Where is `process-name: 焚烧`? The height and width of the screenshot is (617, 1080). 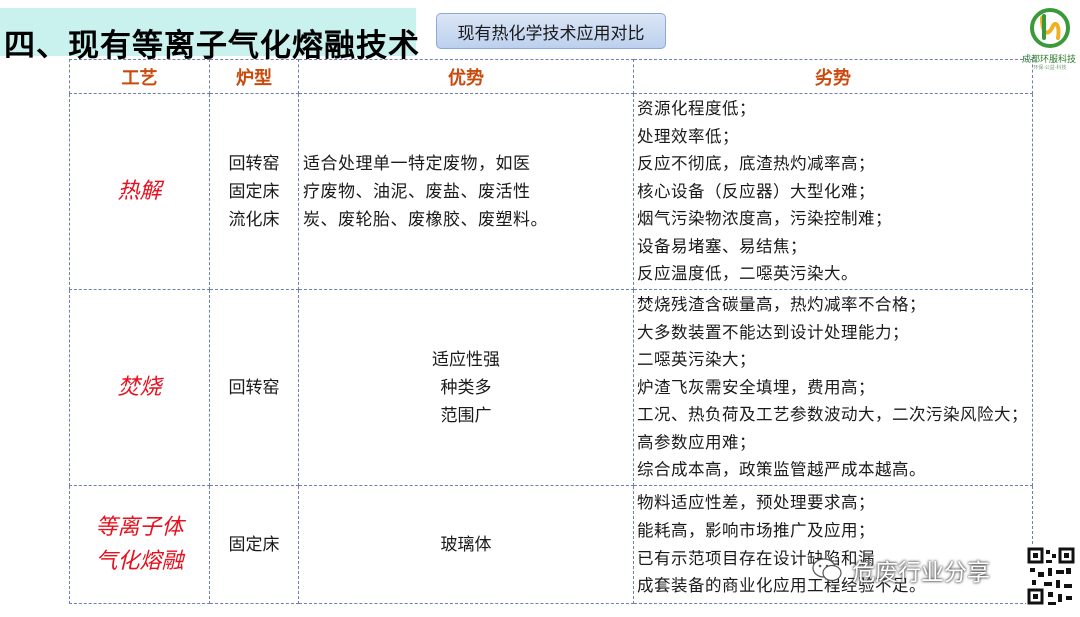 process-name: 焚烧 is located at coordinates (139, 387).